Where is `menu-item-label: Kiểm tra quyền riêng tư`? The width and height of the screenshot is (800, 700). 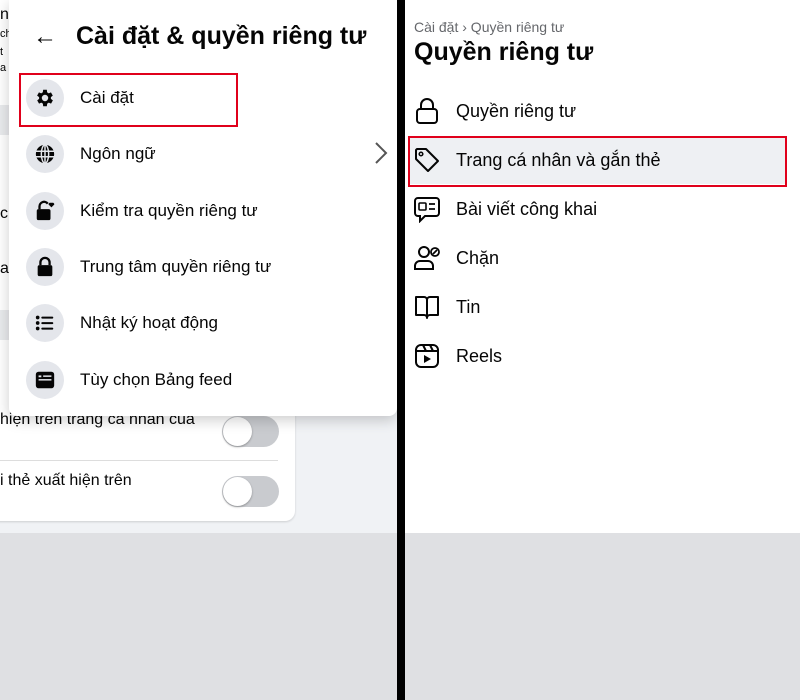
menu-item-label: Kiểm tra quyền riêng tư is located at coordinates (169, 210).